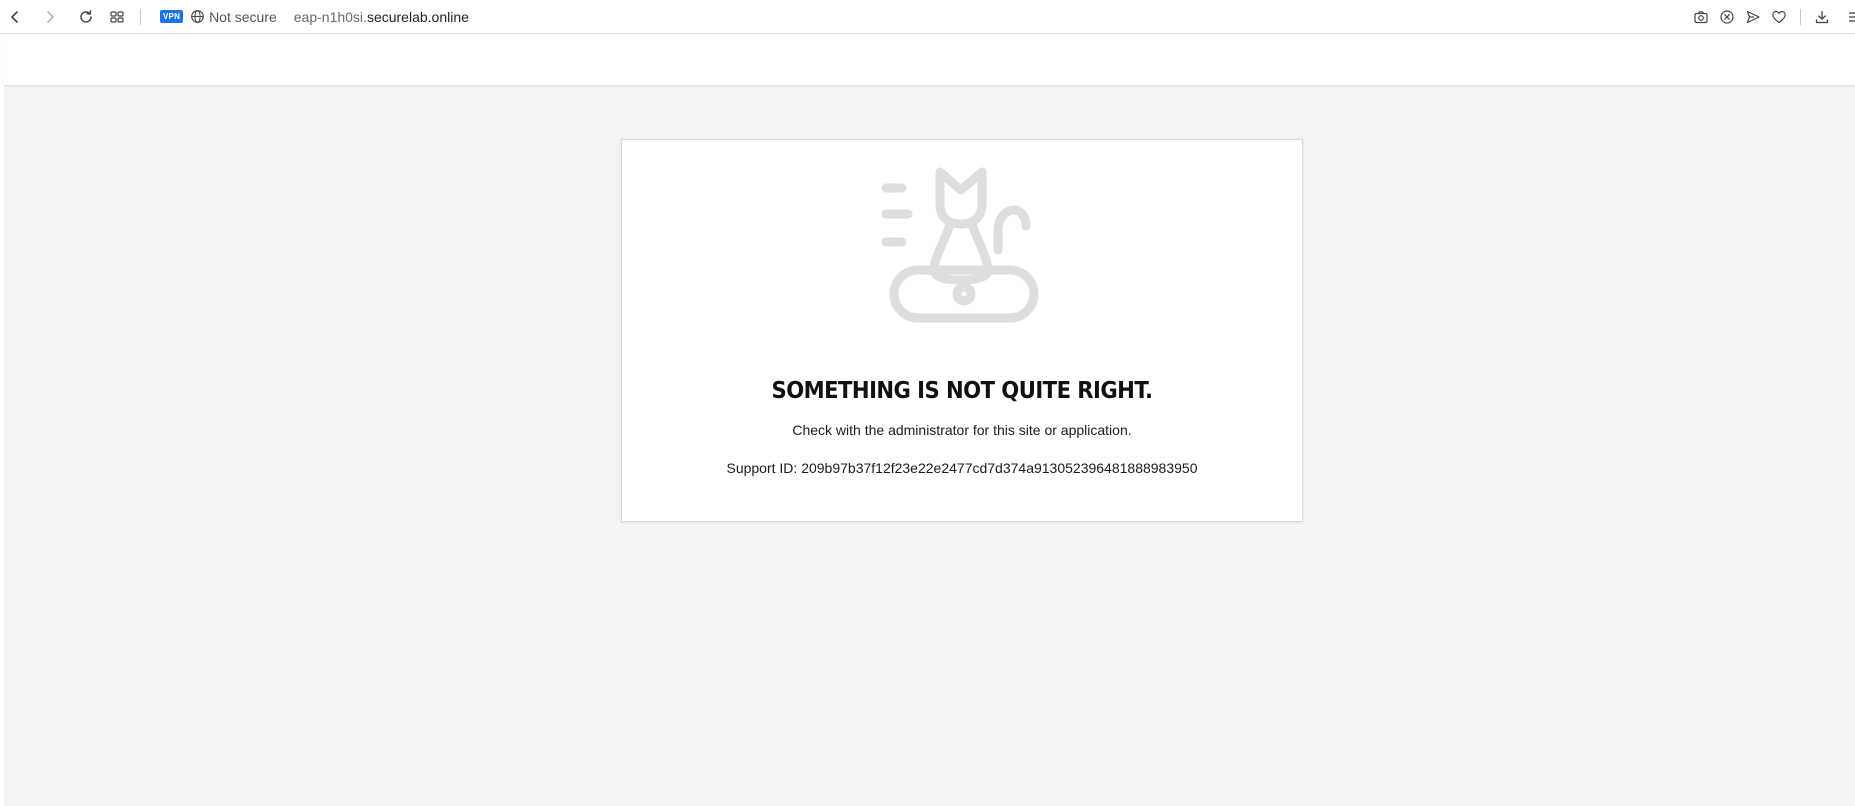 The height and width of the screenshot is (806, 1855). Describe the element at coordinates (197, 17) in the screenshot. I see `globe-icon` at that location.